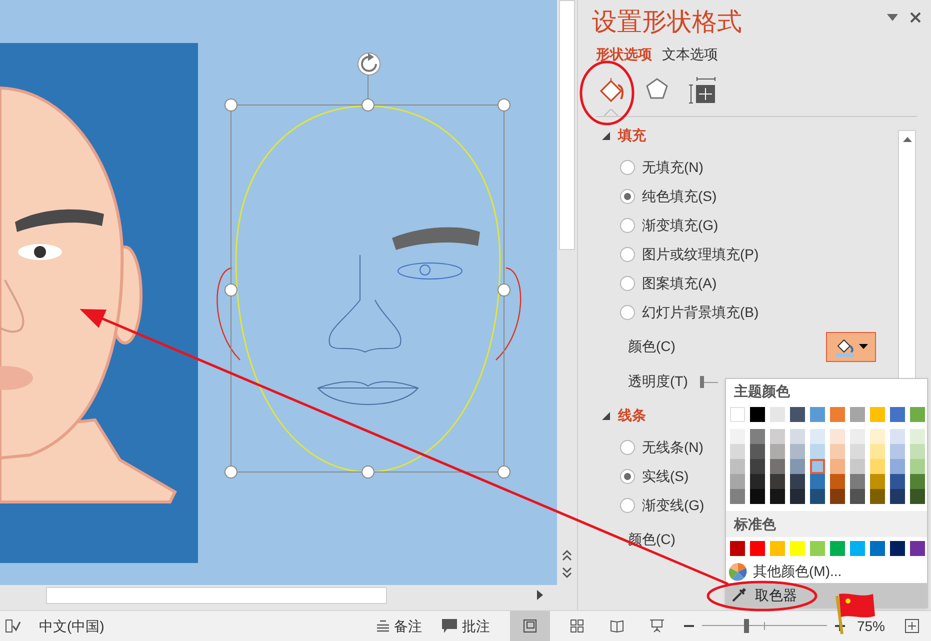 Image resolution: width=931 pixels, height=641 pixels. Describe the element at coordinates (679, 196) in the screenshot. I see `radio-label: 纯色填充(S)` at that location.